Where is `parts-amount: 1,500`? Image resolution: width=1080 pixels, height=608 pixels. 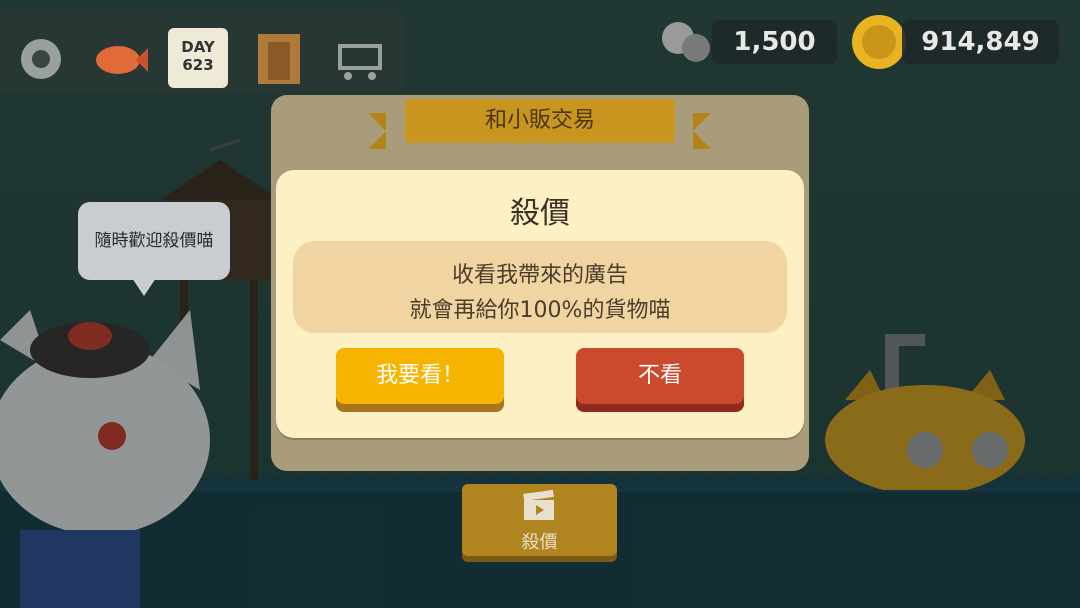 parts-amount: 1,500 is located at coordinates (774, 42).